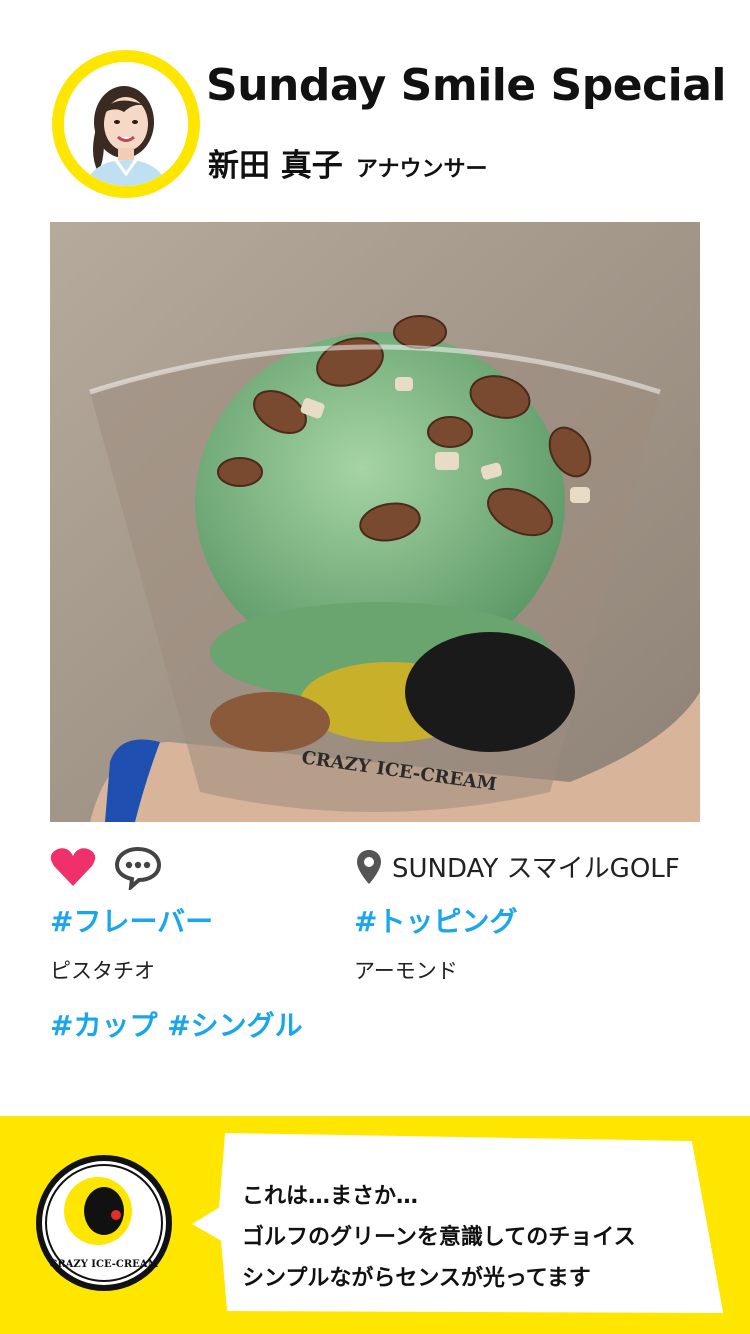  I want to click on page-title: Sunday Smile Special, so click(466, 85).